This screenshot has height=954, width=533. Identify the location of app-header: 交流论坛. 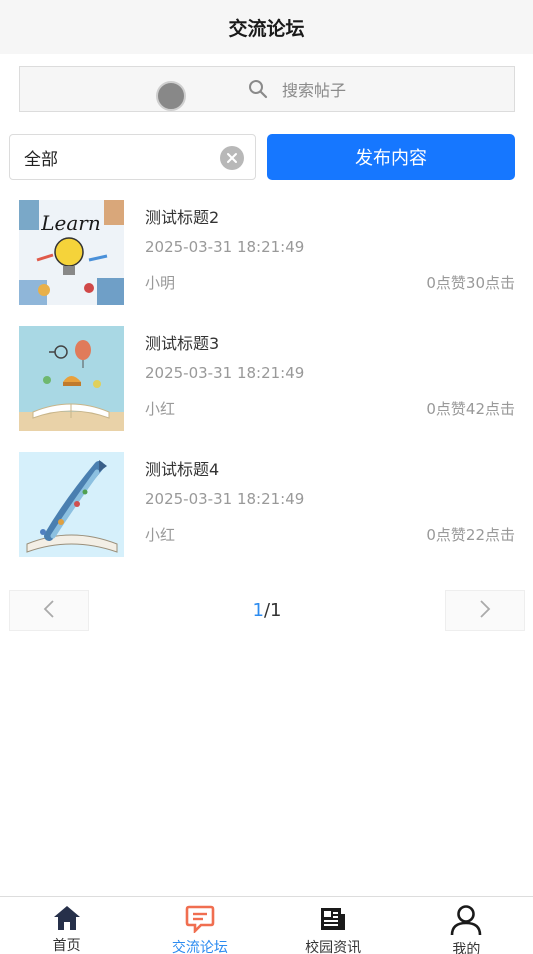
(266, 27).